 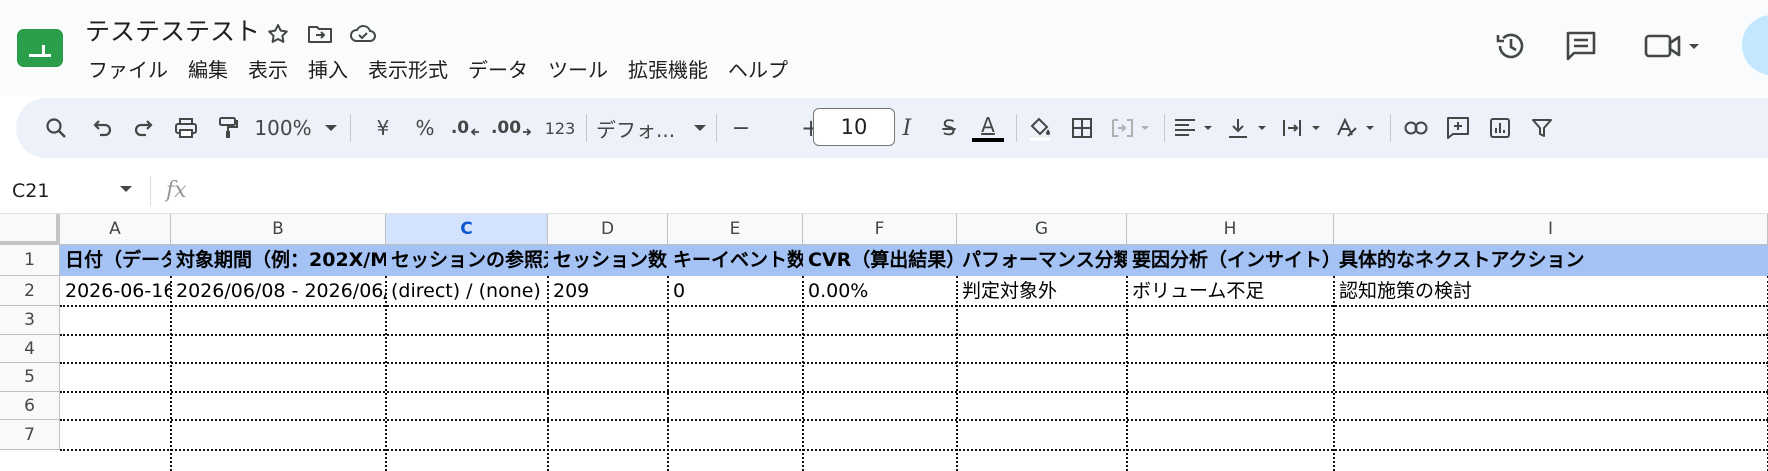 I want to click on cell-d1: セッション数, so click(x=608, y=260).